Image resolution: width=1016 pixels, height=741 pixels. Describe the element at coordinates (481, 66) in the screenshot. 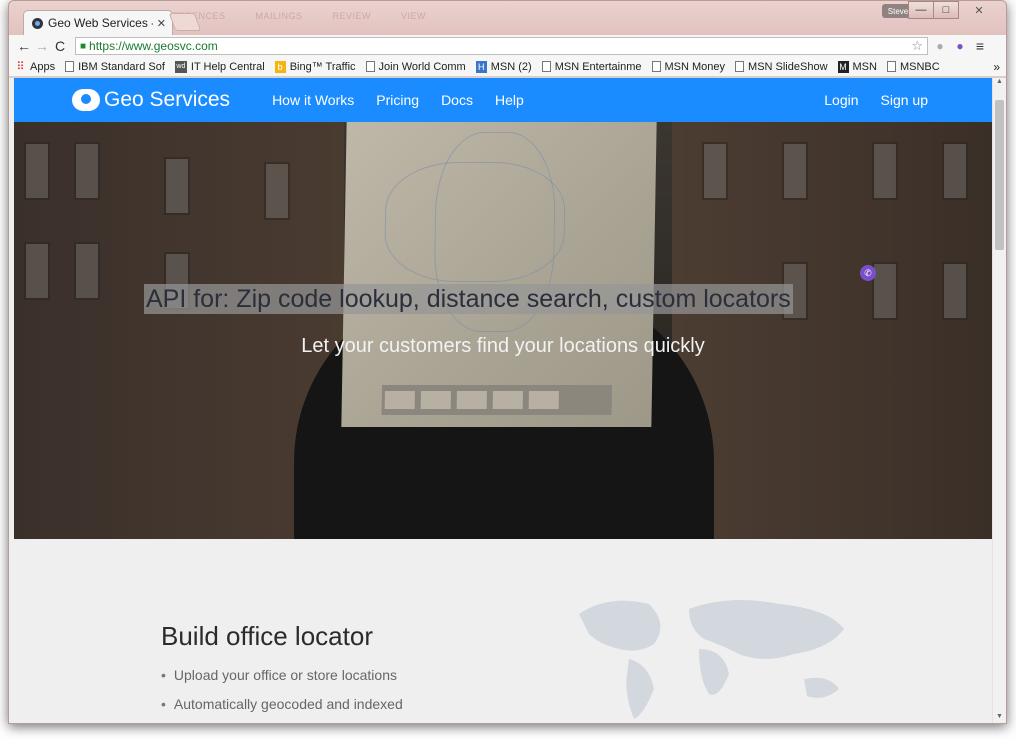

I see `h-icon: H` at that location.